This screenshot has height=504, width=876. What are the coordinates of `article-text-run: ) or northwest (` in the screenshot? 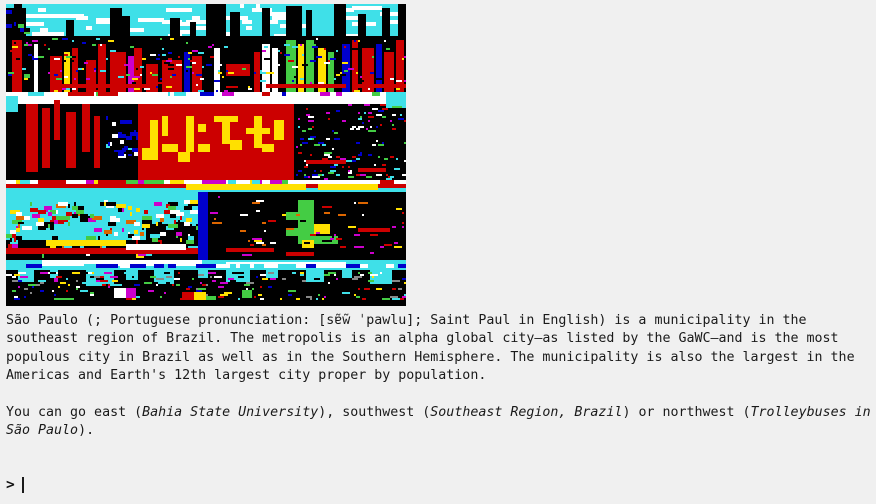 It's located at (686, 413).